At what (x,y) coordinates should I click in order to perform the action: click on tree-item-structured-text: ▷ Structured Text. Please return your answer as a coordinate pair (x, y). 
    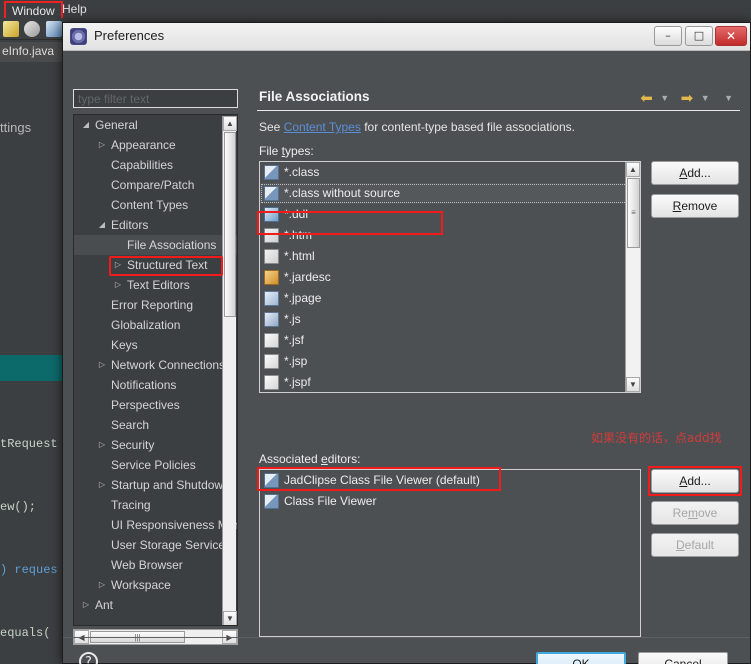
    Looking at the image, I should click on (155, 265).